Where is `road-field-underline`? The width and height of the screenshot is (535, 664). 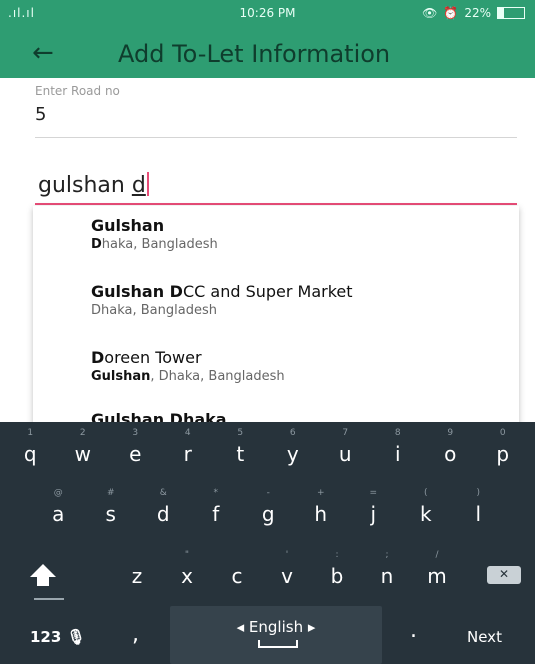
road-field-underline is located at coordinates (276, 137).